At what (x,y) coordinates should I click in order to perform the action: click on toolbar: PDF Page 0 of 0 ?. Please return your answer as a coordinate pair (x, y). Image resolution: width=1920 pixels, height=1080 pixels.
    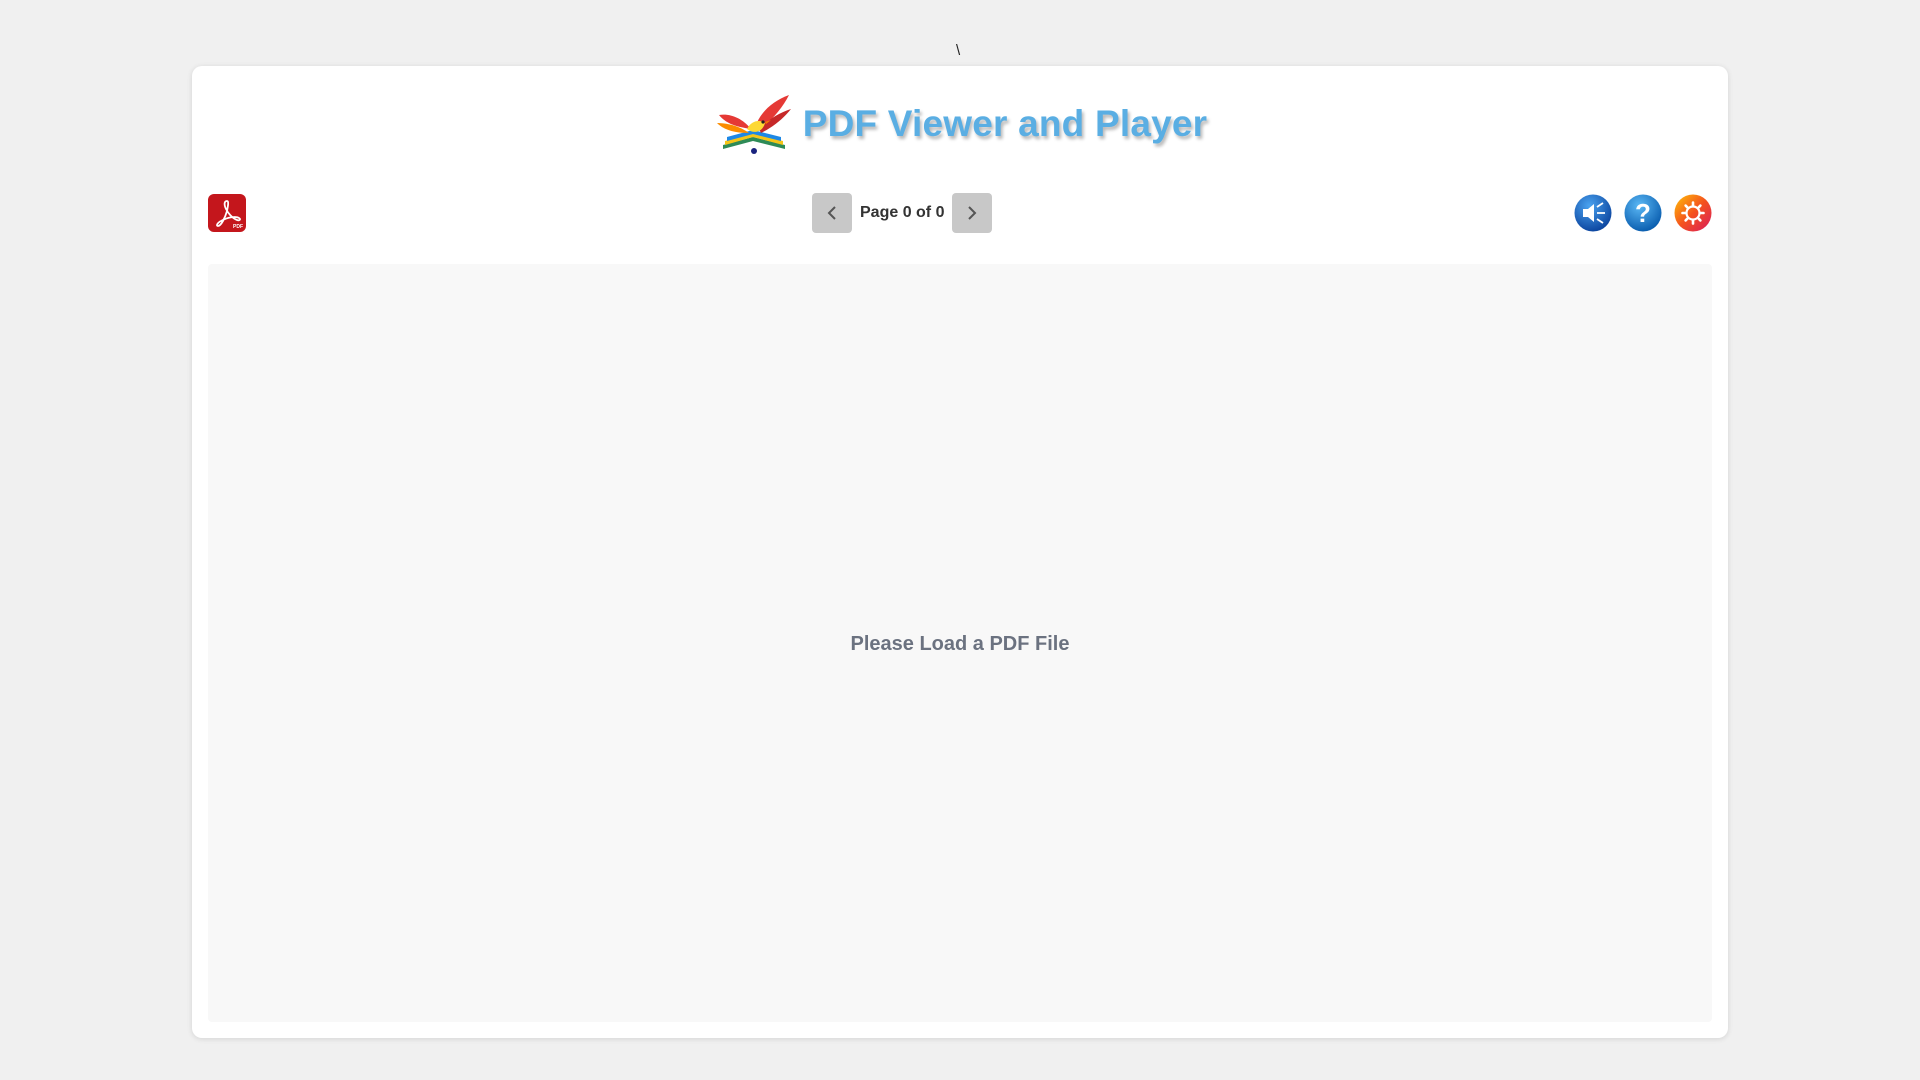
    Looking at the image, I should click on (960, 213).